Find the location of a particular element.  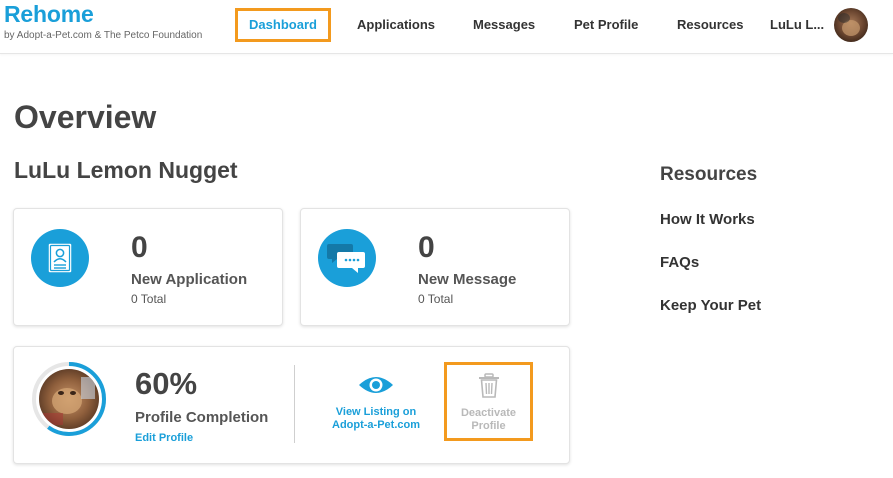

trash-icon is located at coordinates (488, 385).